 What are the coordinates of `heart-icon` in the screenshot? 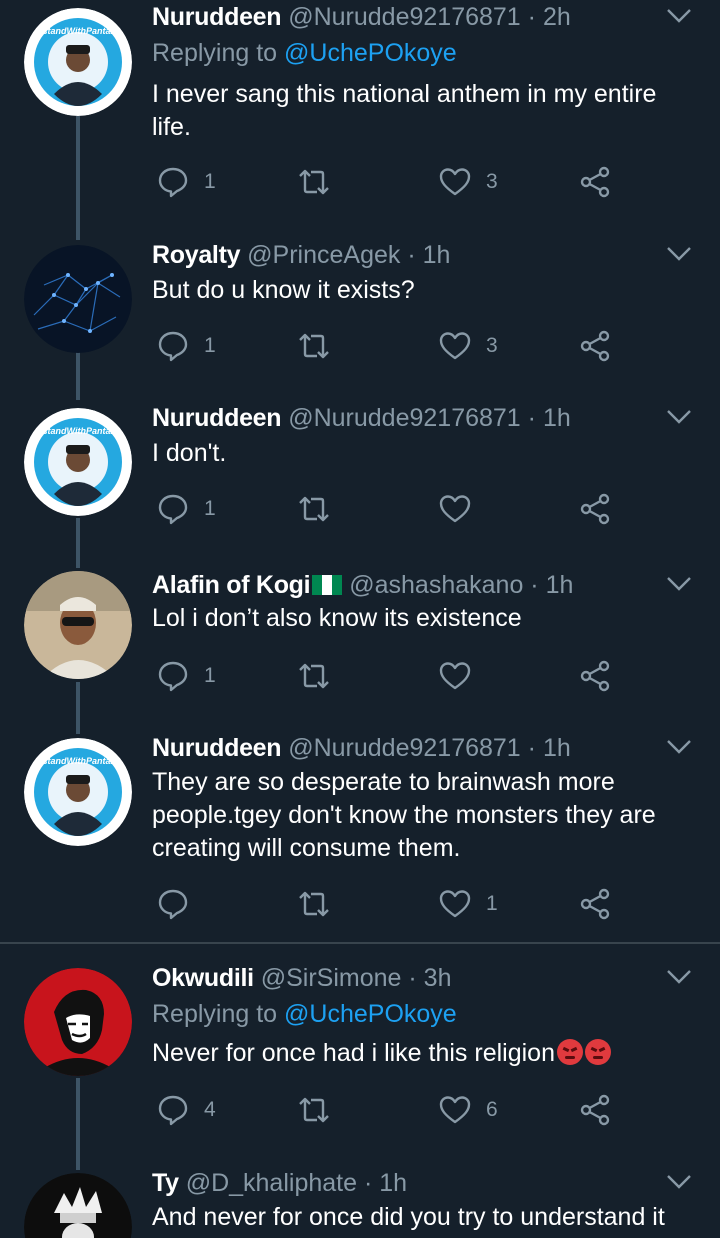 It's located at (455, 182).